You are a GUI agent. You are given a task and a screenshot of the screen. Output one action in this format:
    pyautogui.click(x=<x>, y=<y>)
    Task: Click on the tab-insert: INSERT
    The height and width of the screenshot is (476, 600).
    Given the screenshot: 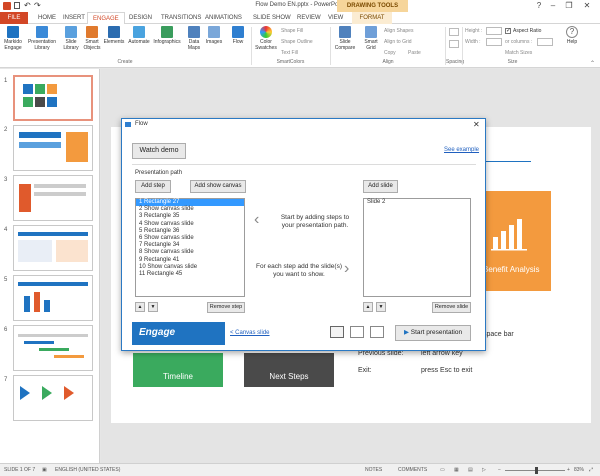 What is the action you would take?
    pyautogui.click(x=74, y=18)
    